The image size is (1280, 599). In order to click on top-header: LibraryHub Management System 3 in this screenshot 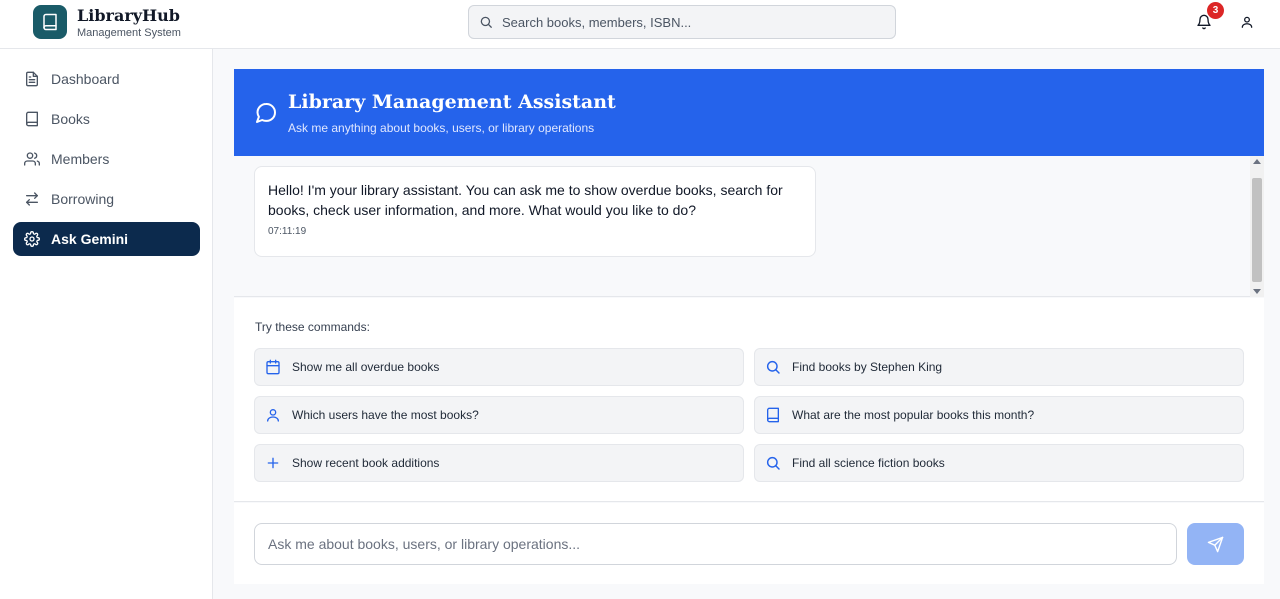, I will do `click(640, 24)`.